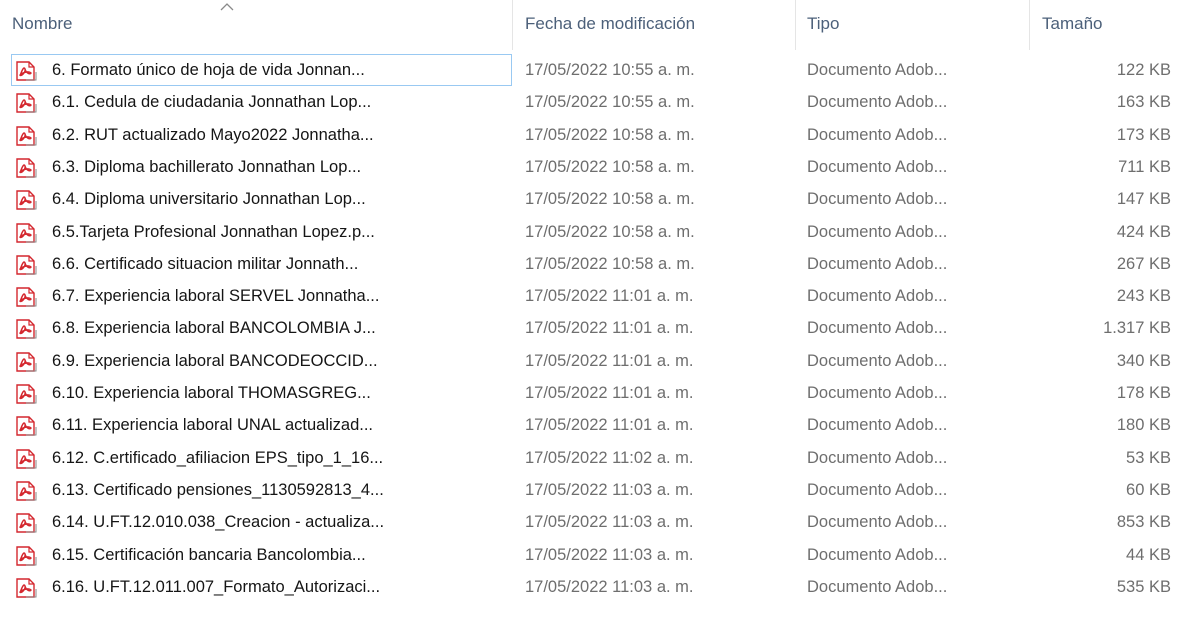  I want to click on file-size: 267 KB, so click(1143, 263).